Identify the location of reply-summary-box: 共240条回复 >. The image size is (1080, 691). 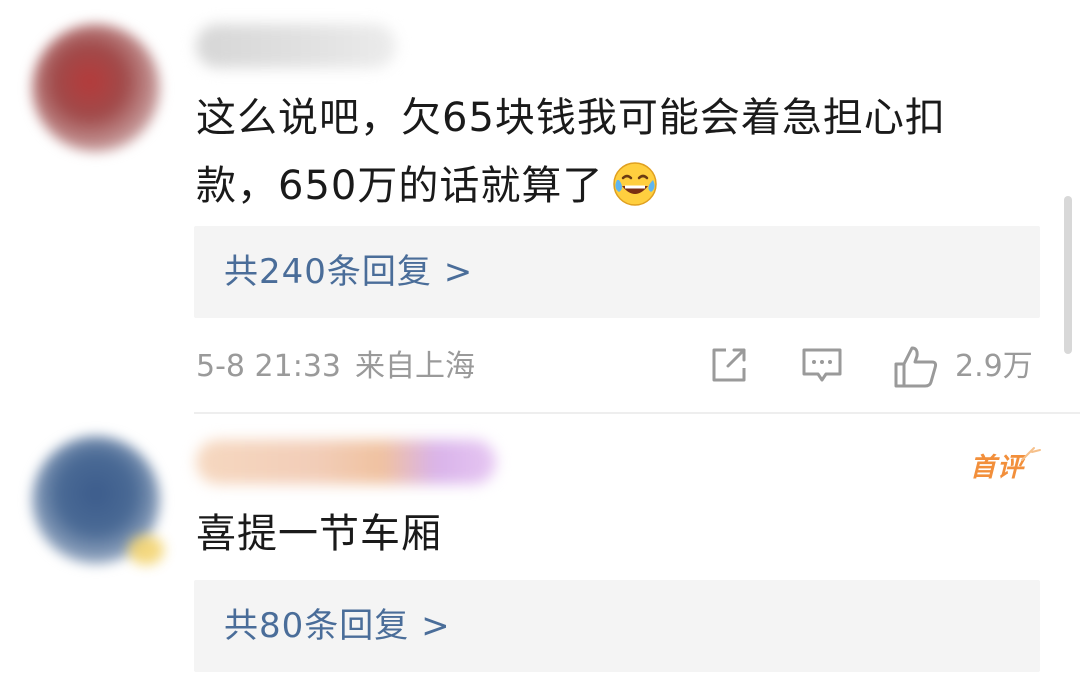
(617, 272).